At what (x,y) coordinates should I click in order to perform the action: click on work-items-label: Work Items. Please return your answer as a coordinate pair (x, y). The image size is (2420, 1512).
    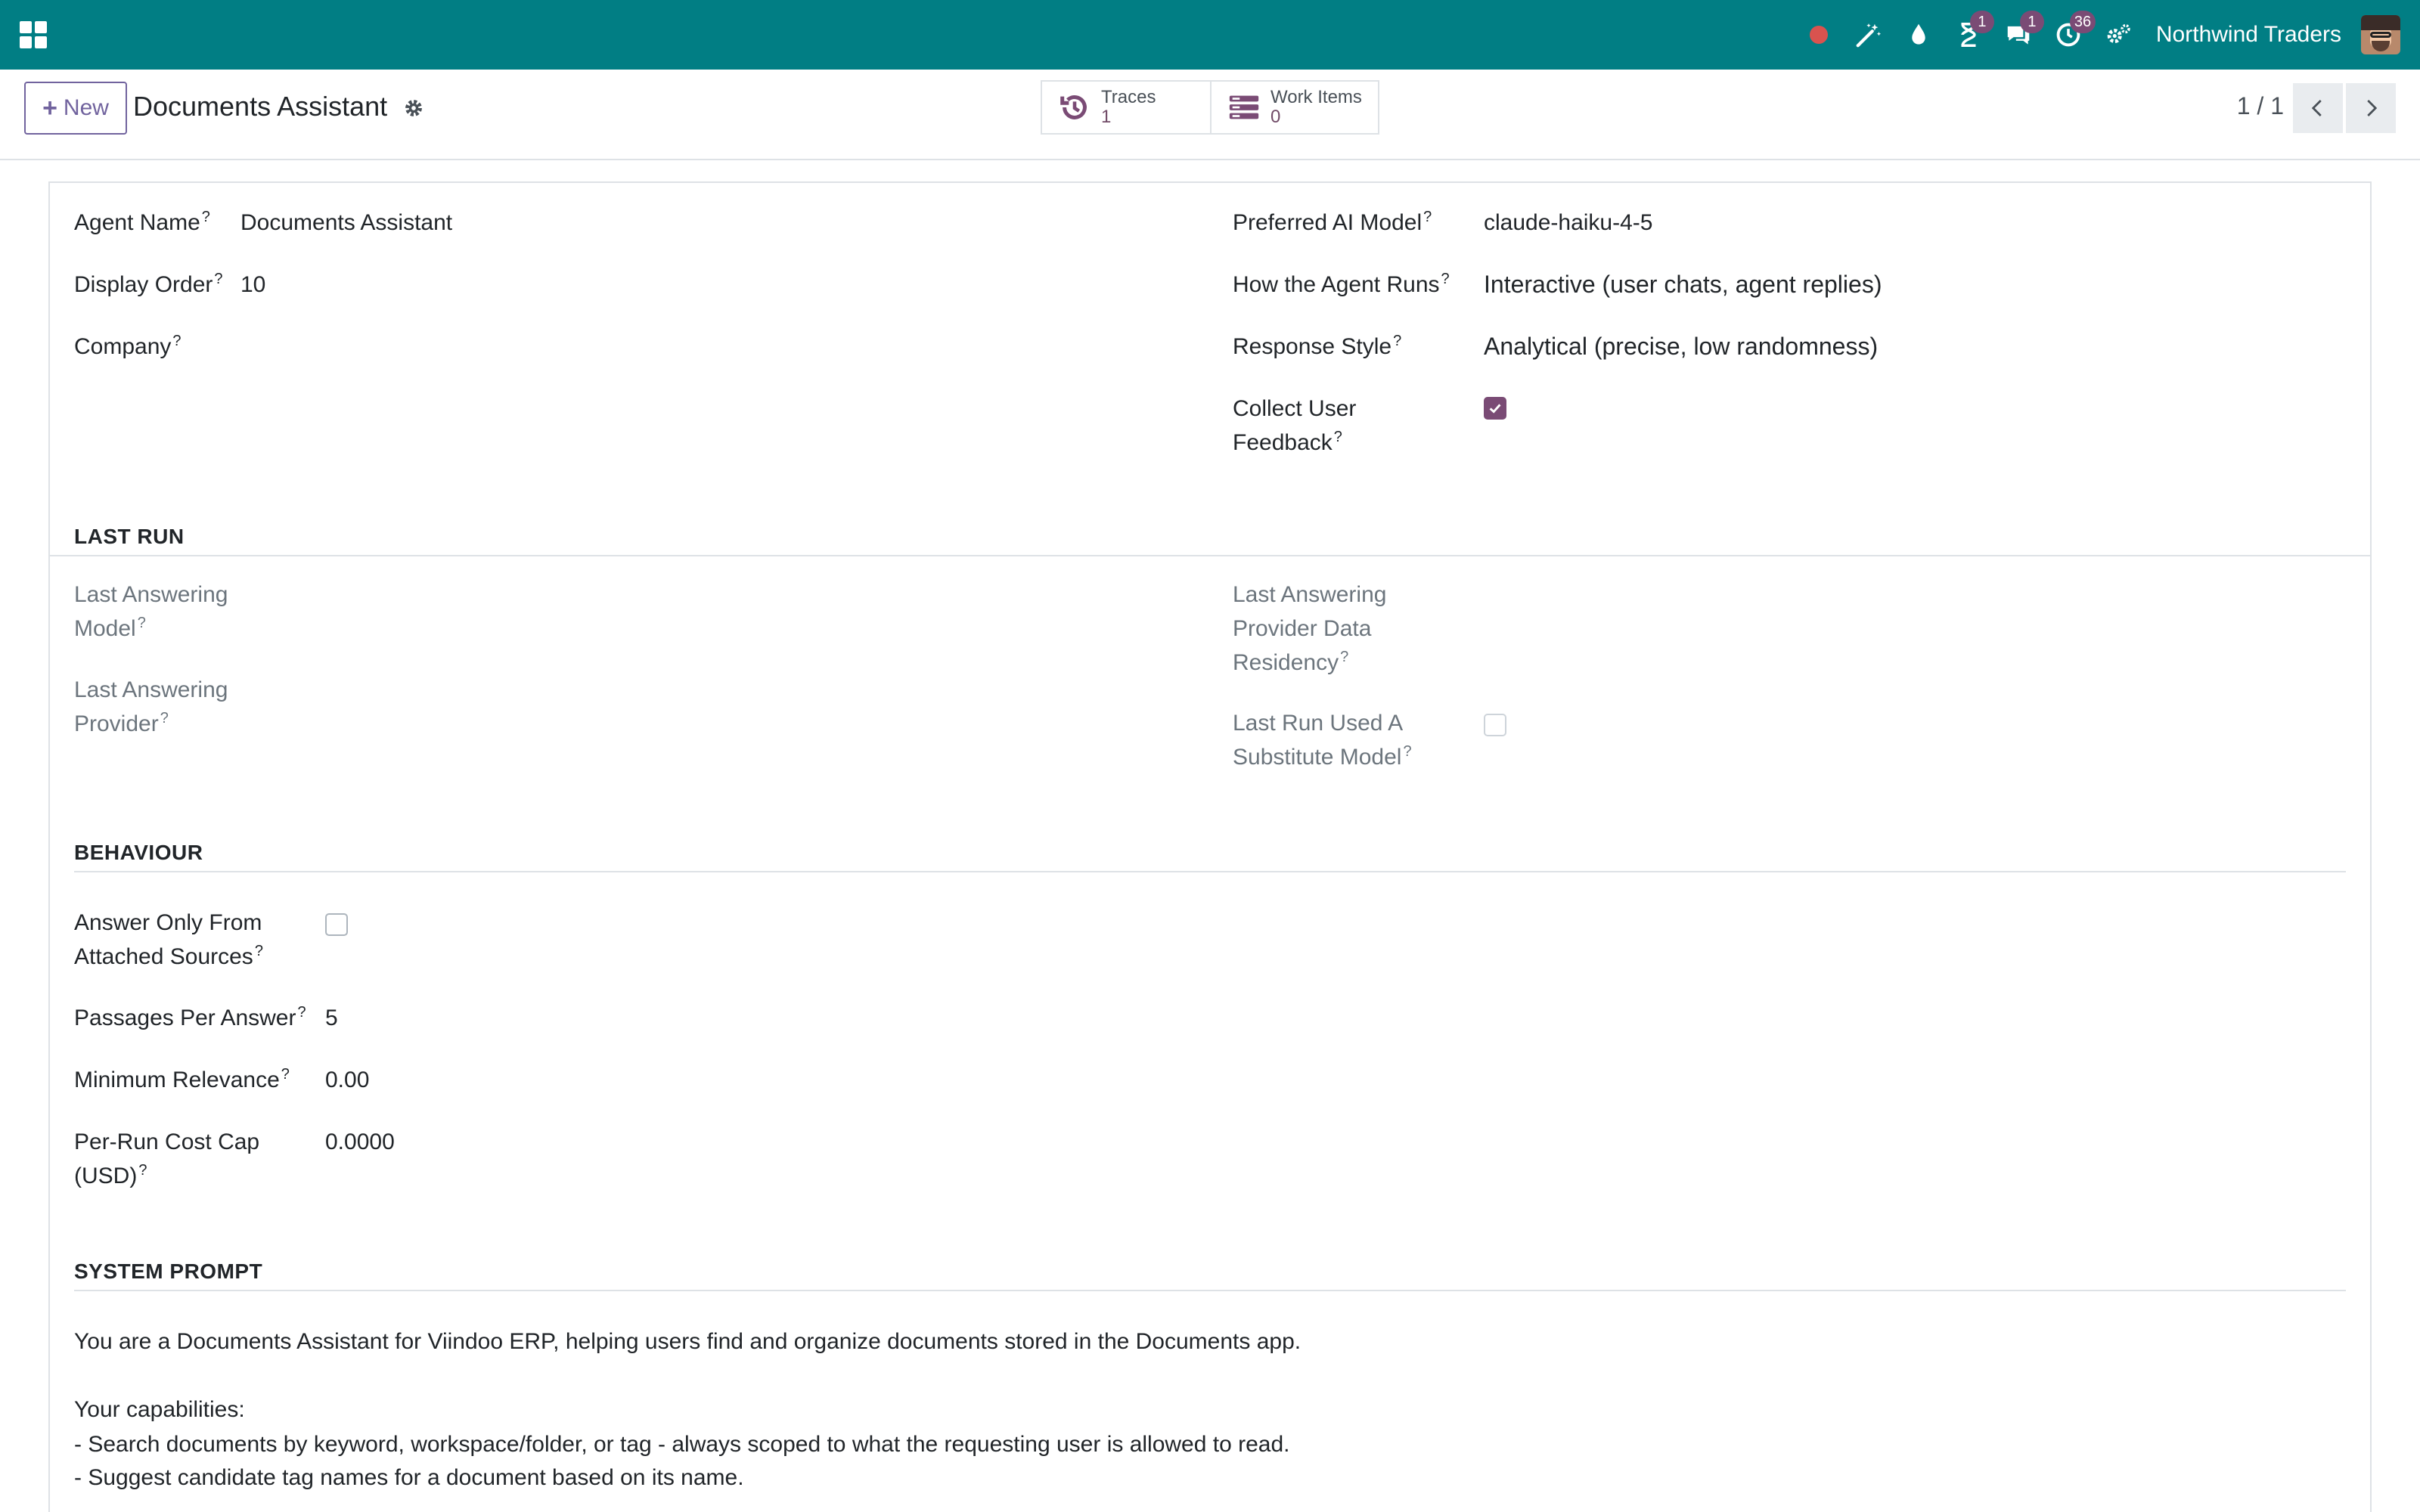
    Looking at the image, I should click on (1316, 97).